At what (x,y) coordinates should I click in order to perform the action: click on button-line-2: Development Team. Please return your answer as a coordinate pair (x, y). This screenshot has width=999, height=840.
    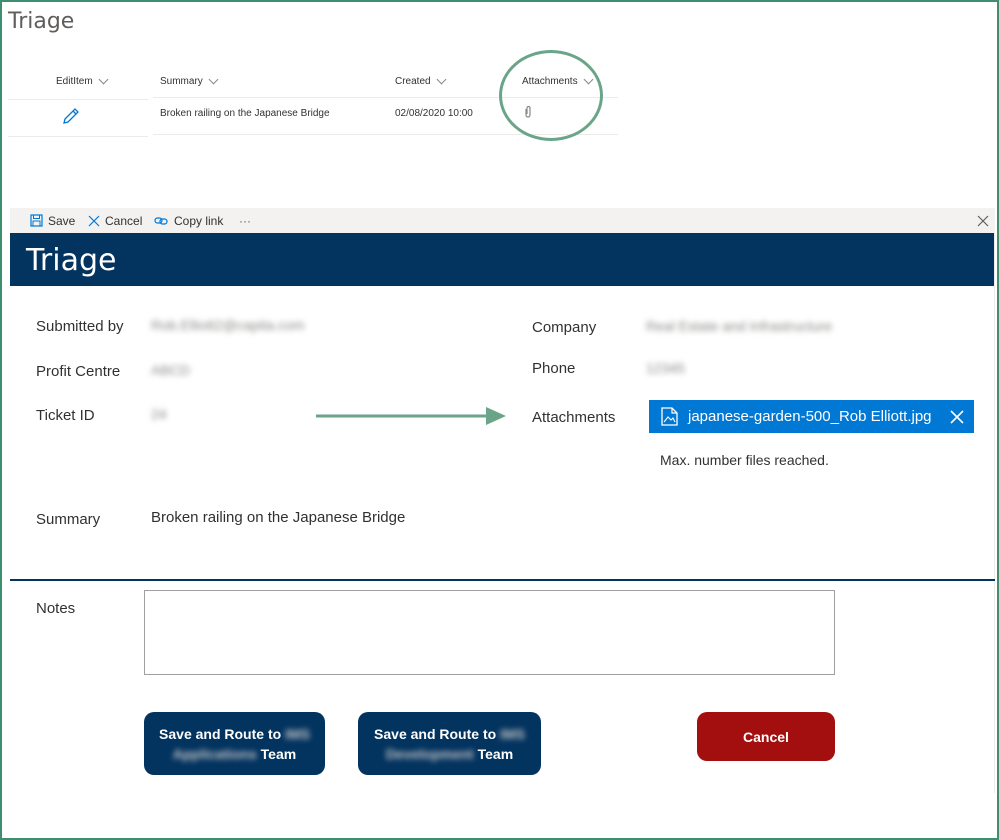
    Looking at the image, I should click on (449, 753).